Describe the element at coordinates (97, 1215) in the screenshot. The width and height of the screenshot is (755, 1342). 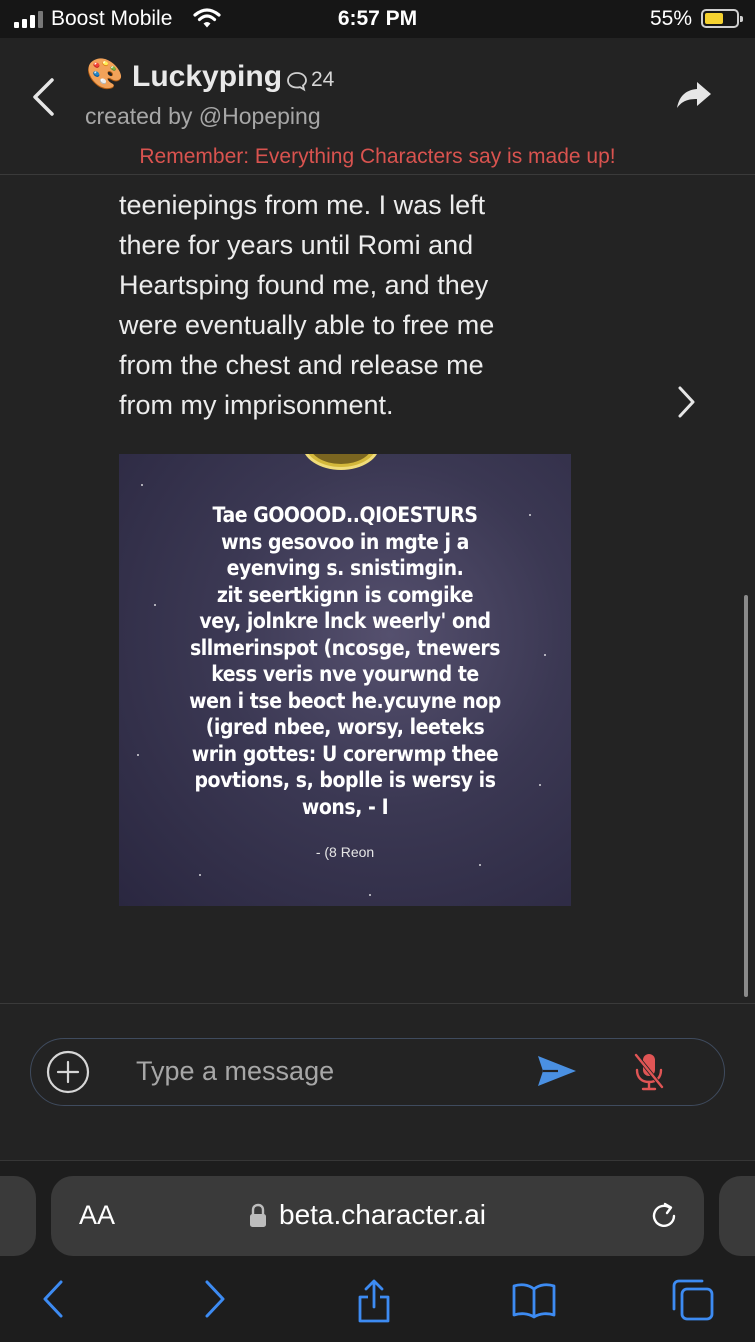
I see `text-size-button: AA` at that location.